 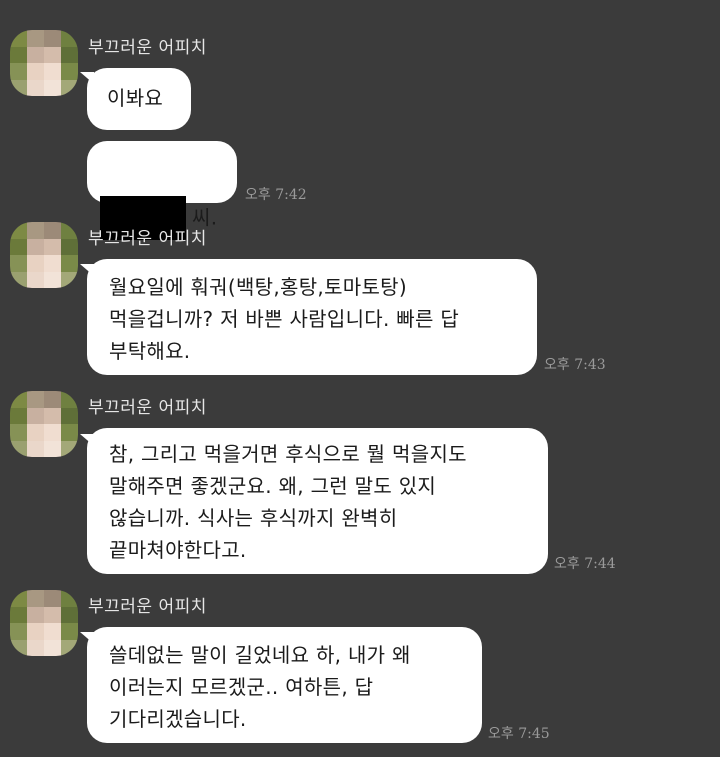 I want to click on message-time: 오후 7:42, so click(x=276, y=195).